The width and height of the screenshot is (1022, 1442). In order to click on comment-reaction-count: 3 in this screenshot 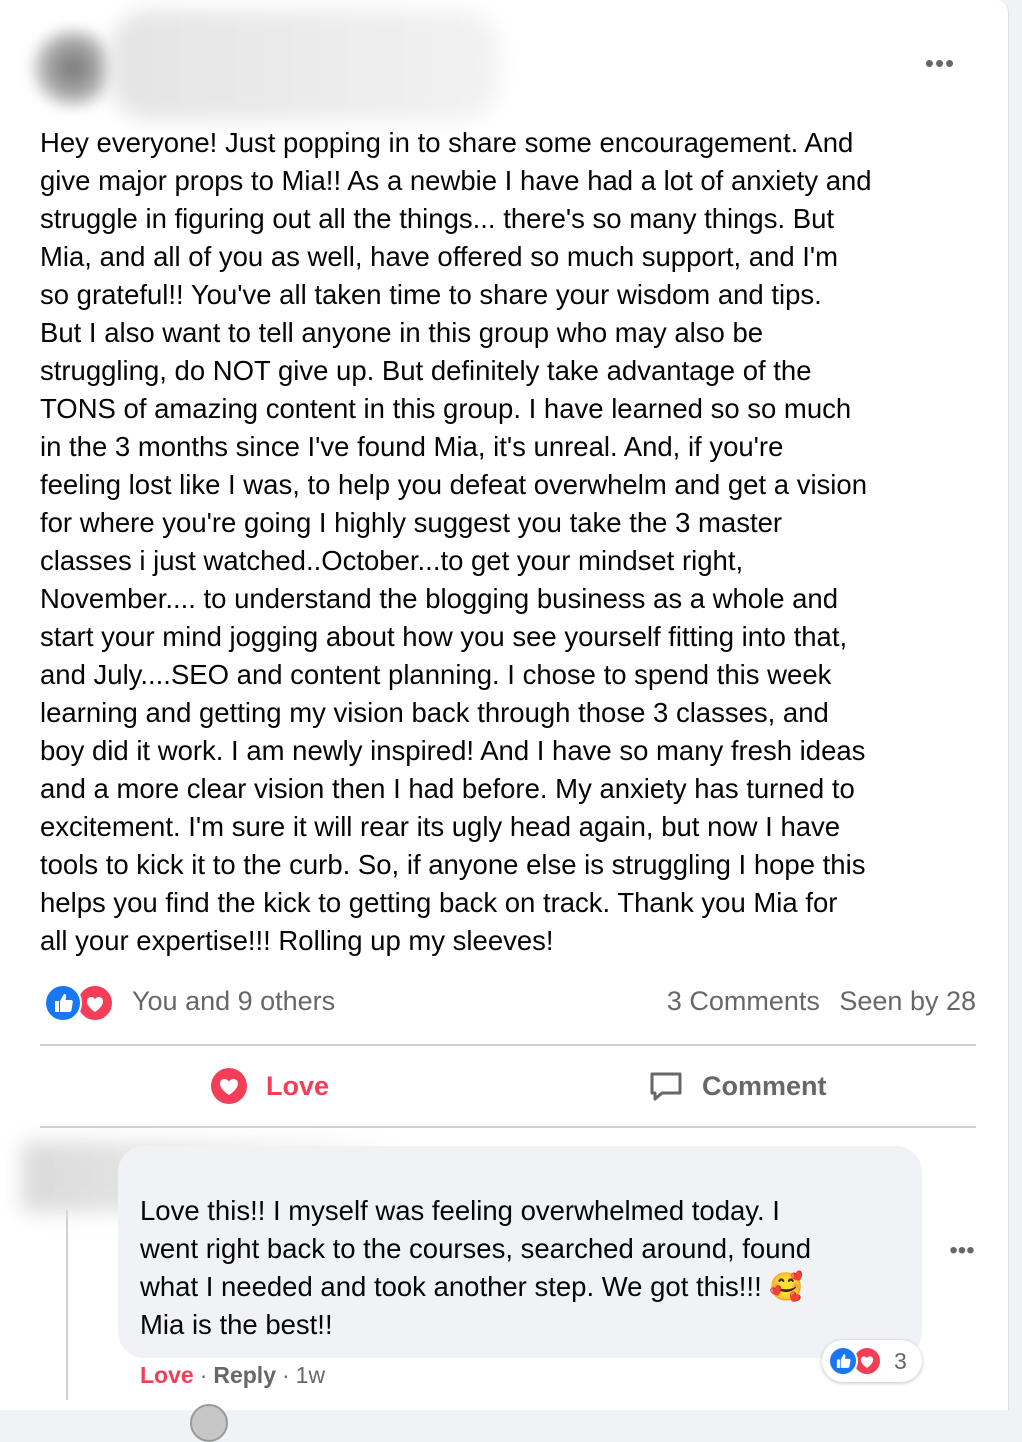, I will do `click(900, 1361)`.